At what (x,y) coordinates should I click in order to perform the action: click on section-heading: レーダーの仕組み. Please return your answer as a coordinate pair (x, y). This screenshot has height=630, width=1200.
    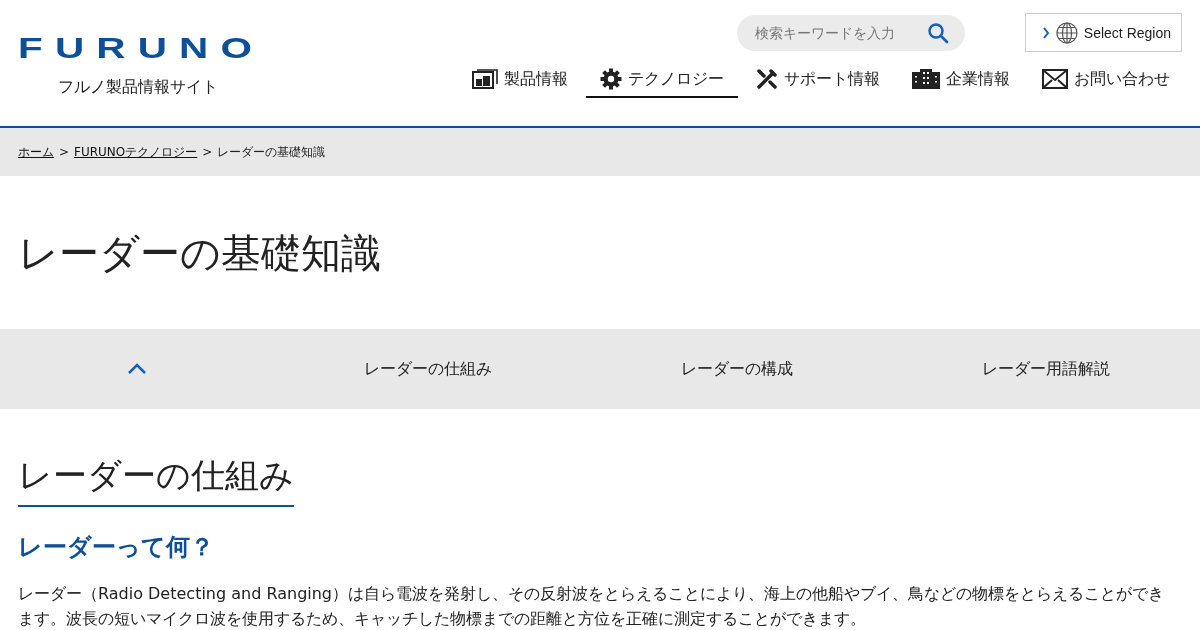
    Looking at the image, I should click on (156, 480).